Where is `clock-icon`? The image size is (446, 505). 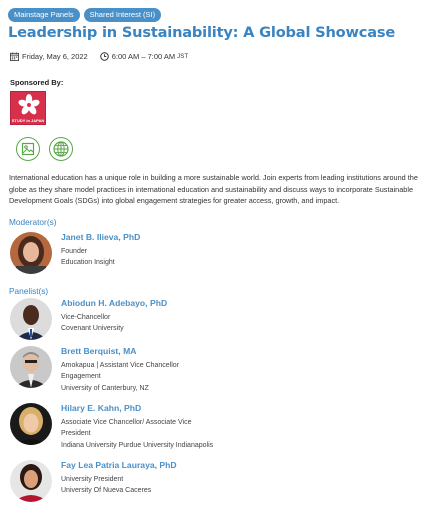 clock-icon is located at coordinates (104, 56).